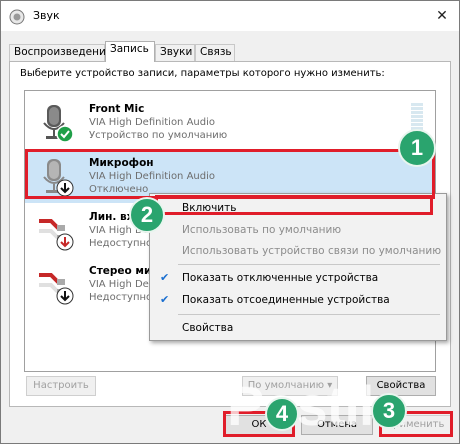 This screenshot has height=444, width=460. What do you see at coordinates (286, 300) in the screenshot?
I see `menu-item-label: Показать отсоединенные устройства` at bounding box center [286, 300].